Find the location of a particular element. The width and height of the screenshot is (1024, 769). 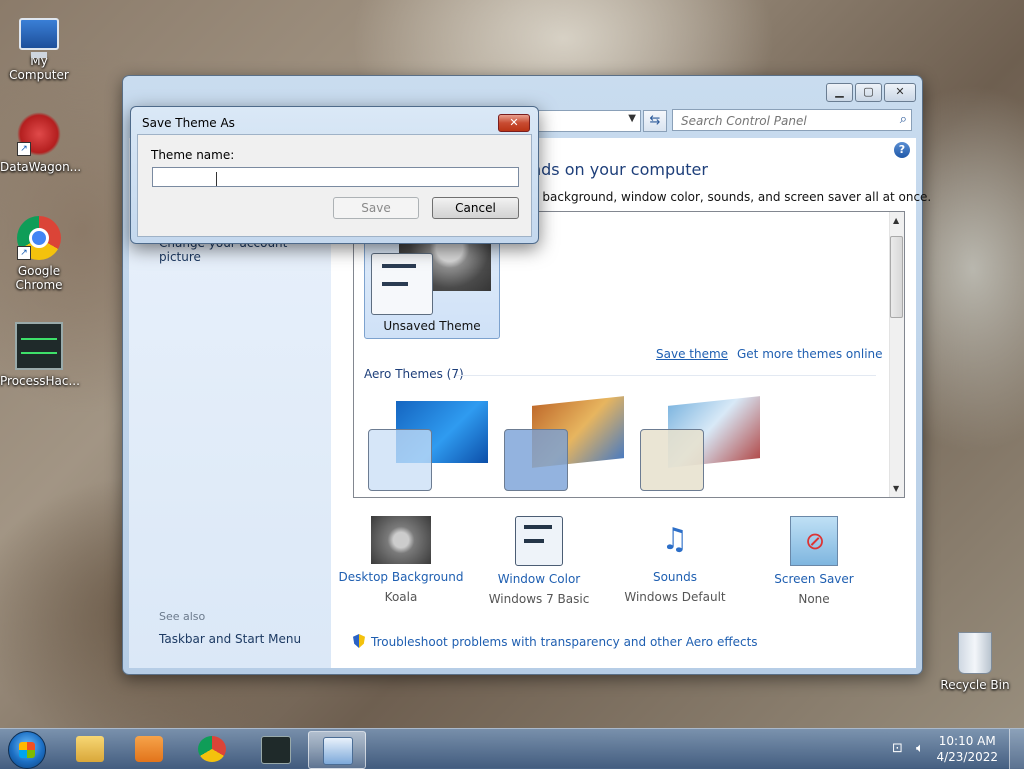

maximize-button: ▢ is located at coordinates (868, 92).